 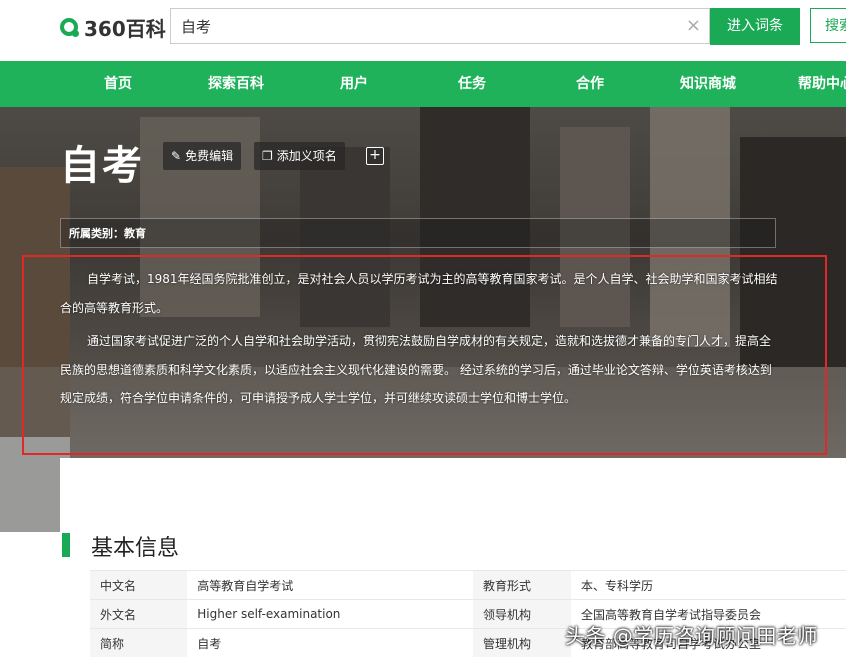 I want to click on free-edit-label: 免费编辑, so click(x=209, y=156).